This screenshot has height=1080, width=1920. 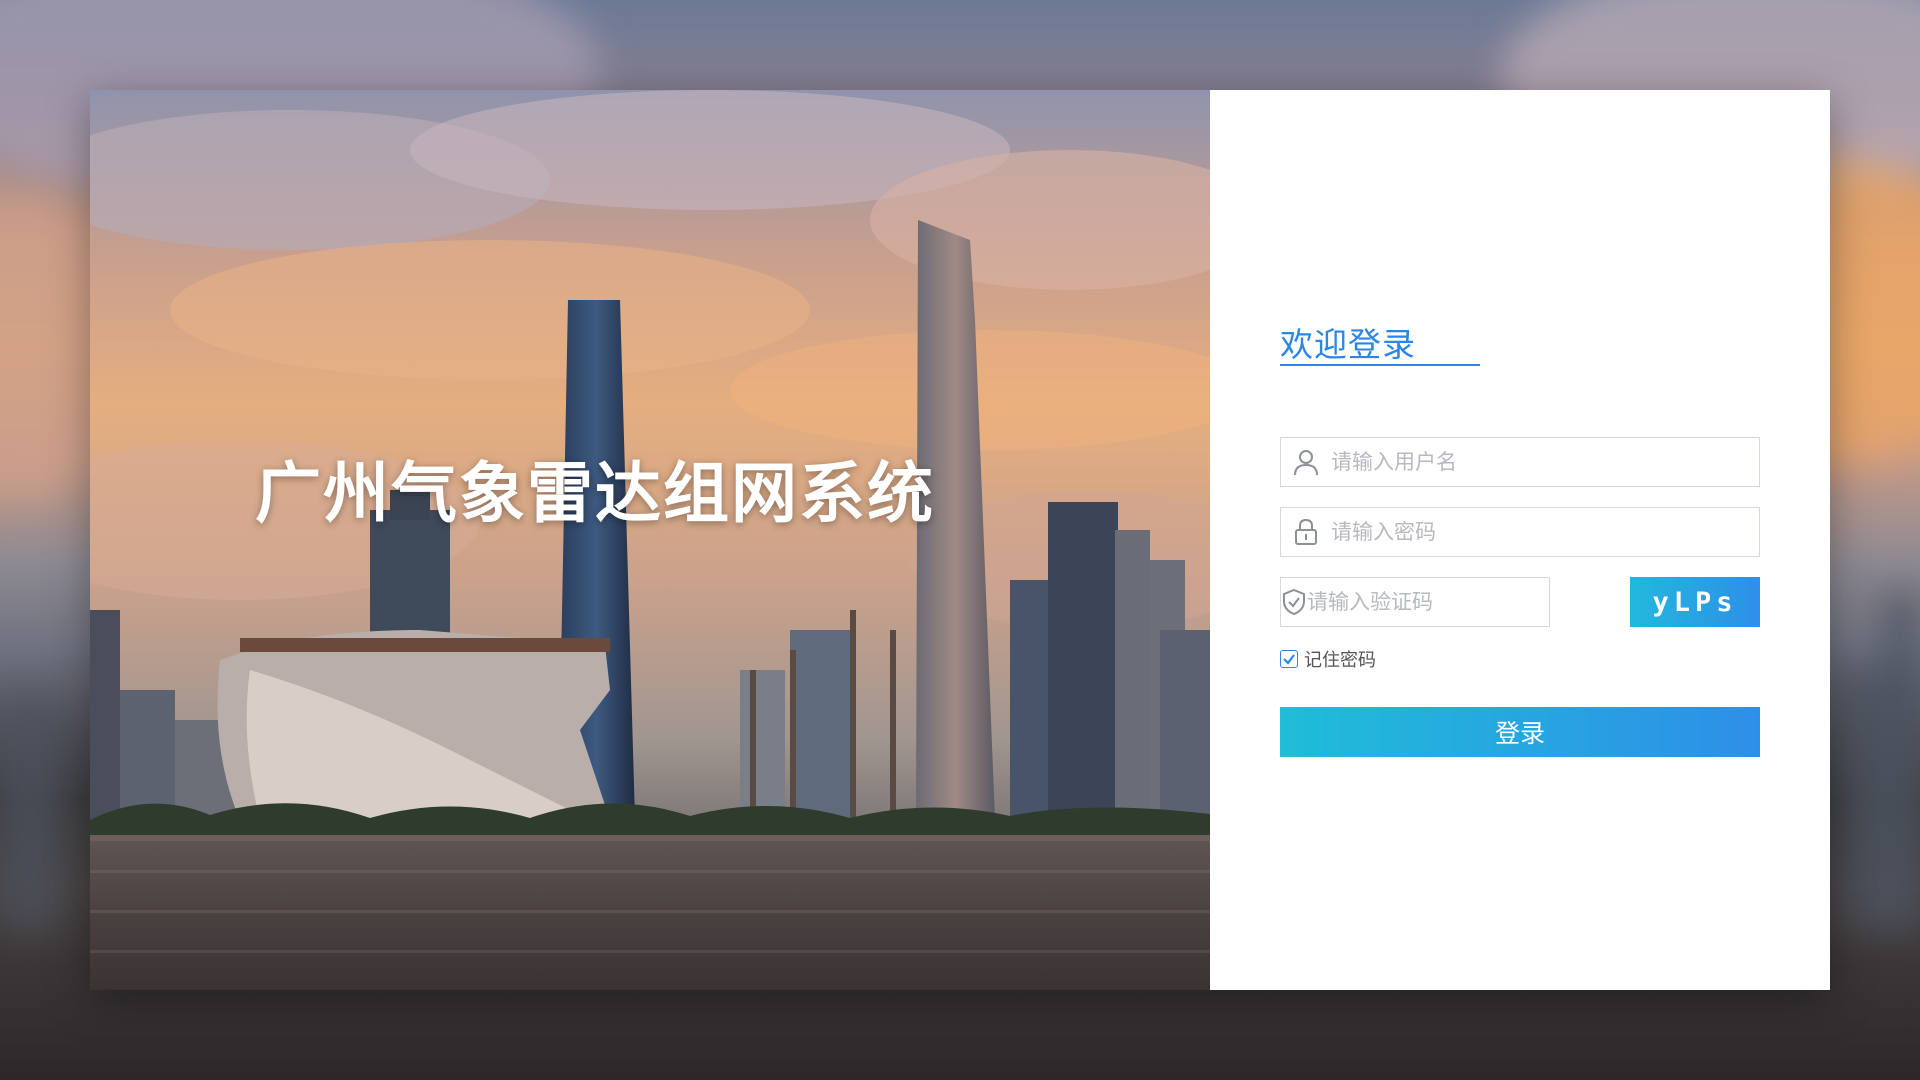 I want to click on welcome-underline, so click(x=1380, y=365).